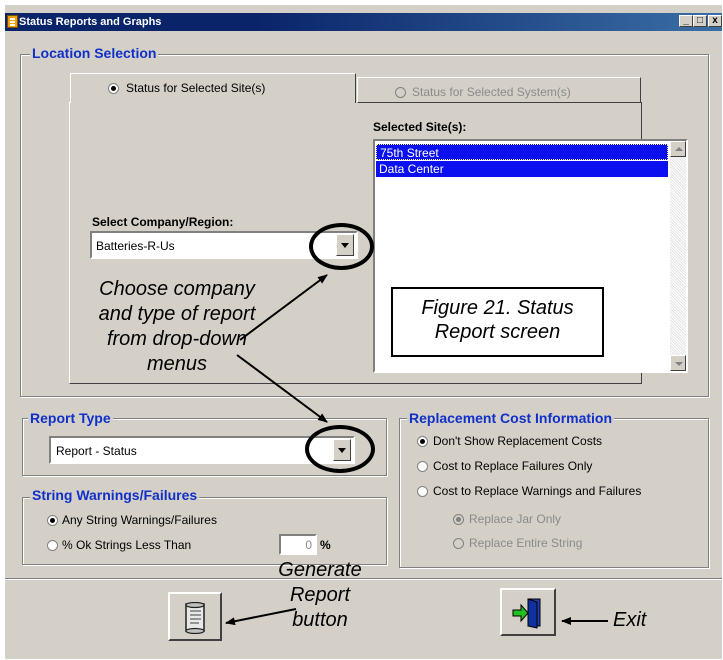 The height and width of the screenshot is (660, 723). What do you see at coordinates (261, 617) in the screenshot?
I see `arrow-to-generate-button` at bounding box center [261, 617].